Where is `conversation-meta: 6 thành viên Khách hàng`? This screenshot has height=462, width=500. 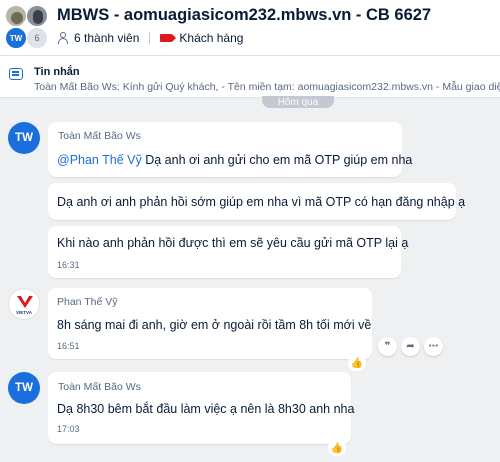
conversation-meta: 6 thành viên Khách hàng is located at coordinates (150, 38).